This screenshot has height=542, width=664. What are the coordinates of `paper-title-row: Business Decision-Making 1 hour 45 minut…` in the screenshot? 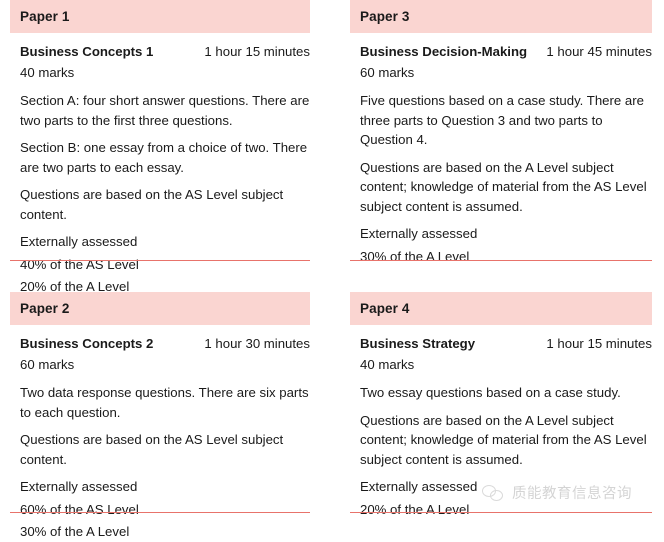 It's located at (506, 52).